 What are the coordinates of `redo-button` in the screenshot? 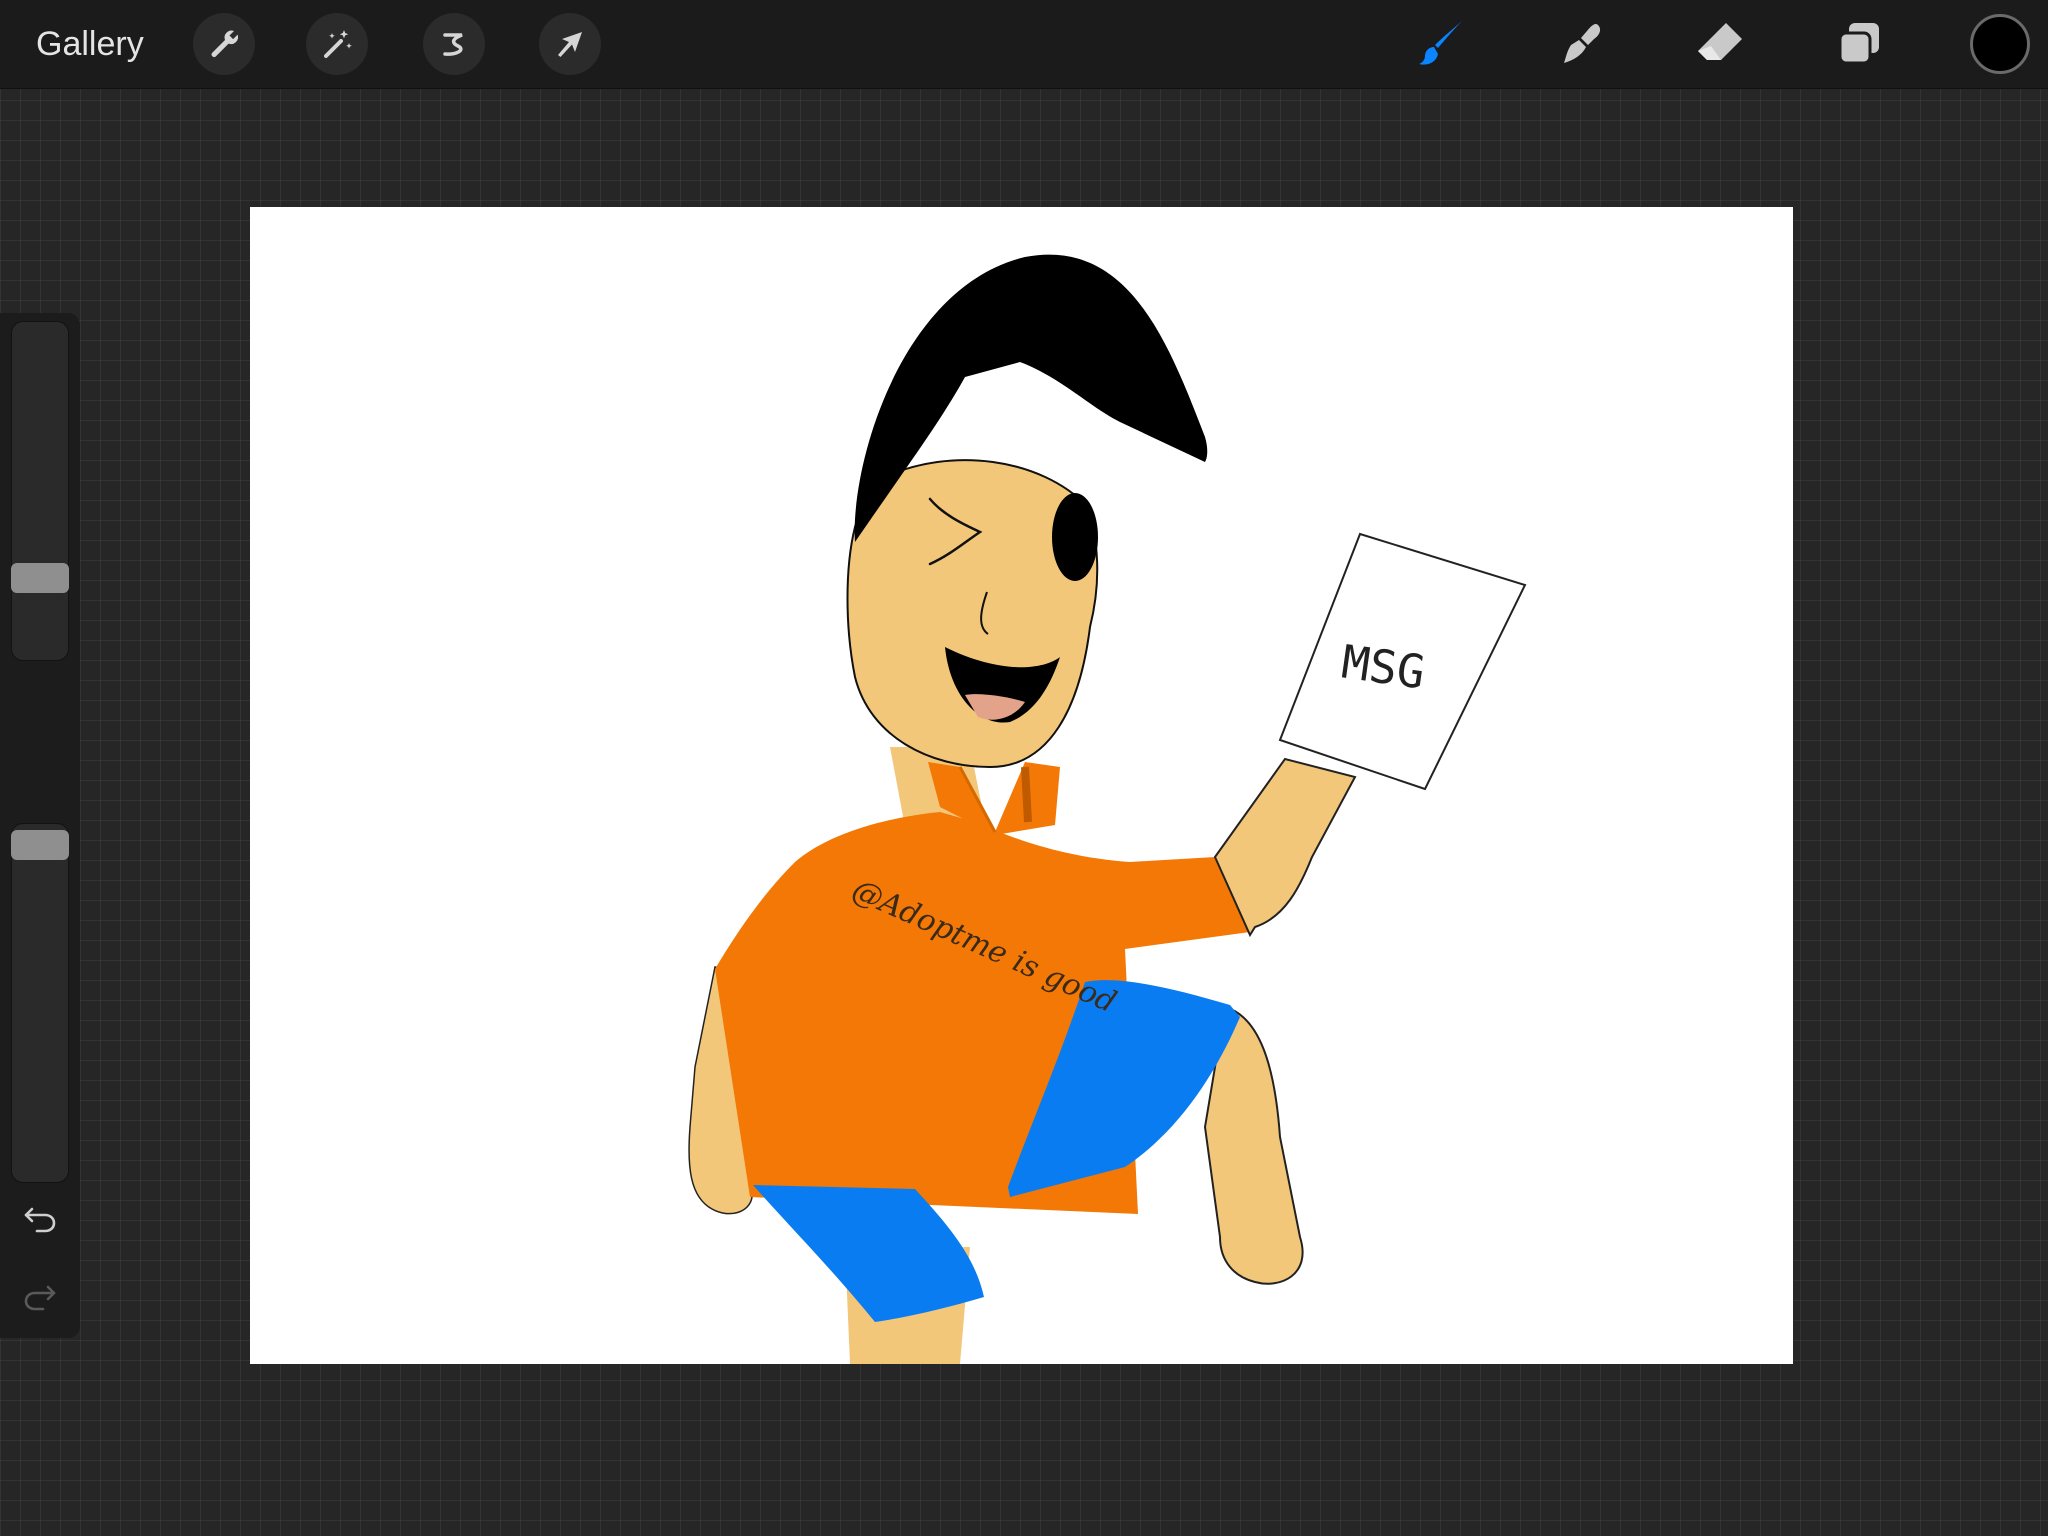 It's located at (40, 1298).